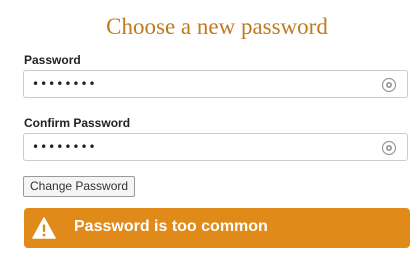 This screenshot has height=260, width=420. Describe the element at coordinates (171, 226) in the screenshot. I see `alert-message: Password is too common` at that location.